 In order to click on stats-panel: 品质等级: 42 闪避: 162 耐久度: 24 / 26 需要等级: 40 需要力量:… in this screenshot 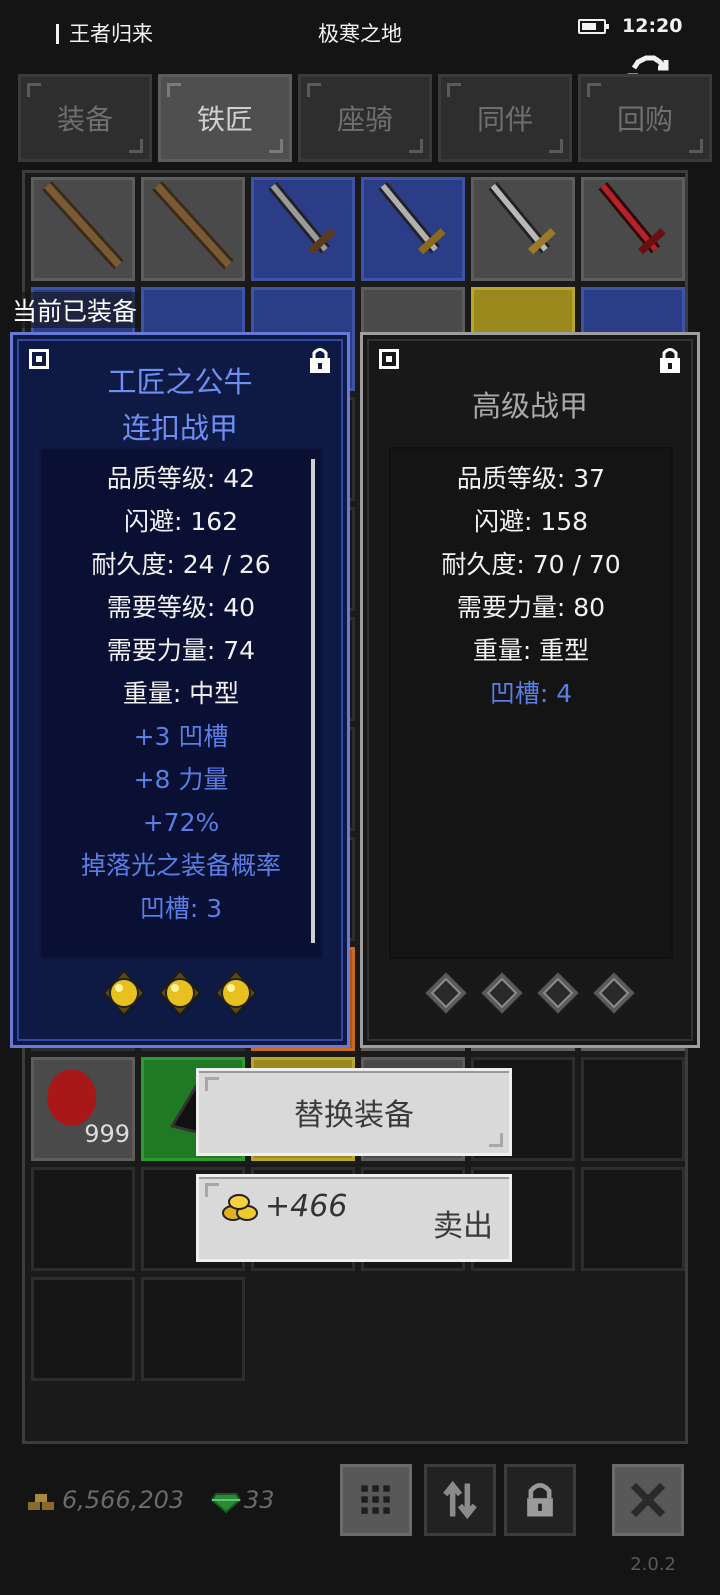, I will do `click(181, 703)`.